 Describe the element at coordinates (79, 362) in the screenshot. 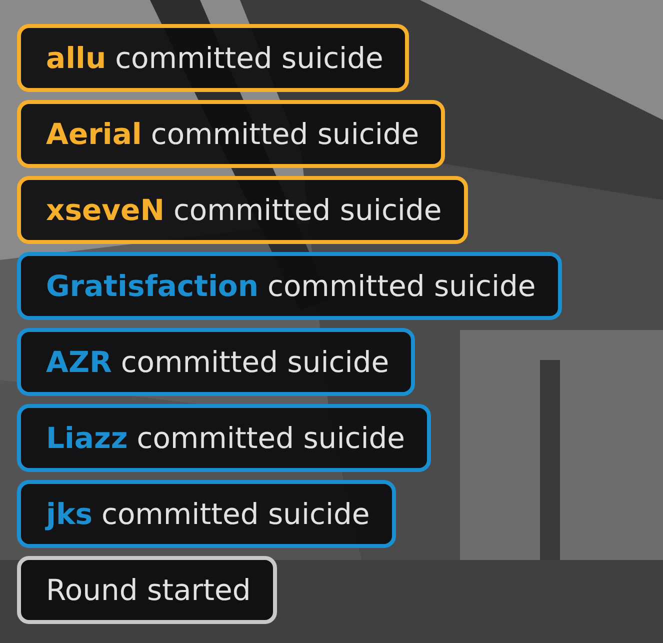

I see `player-name: AZR` at that location.